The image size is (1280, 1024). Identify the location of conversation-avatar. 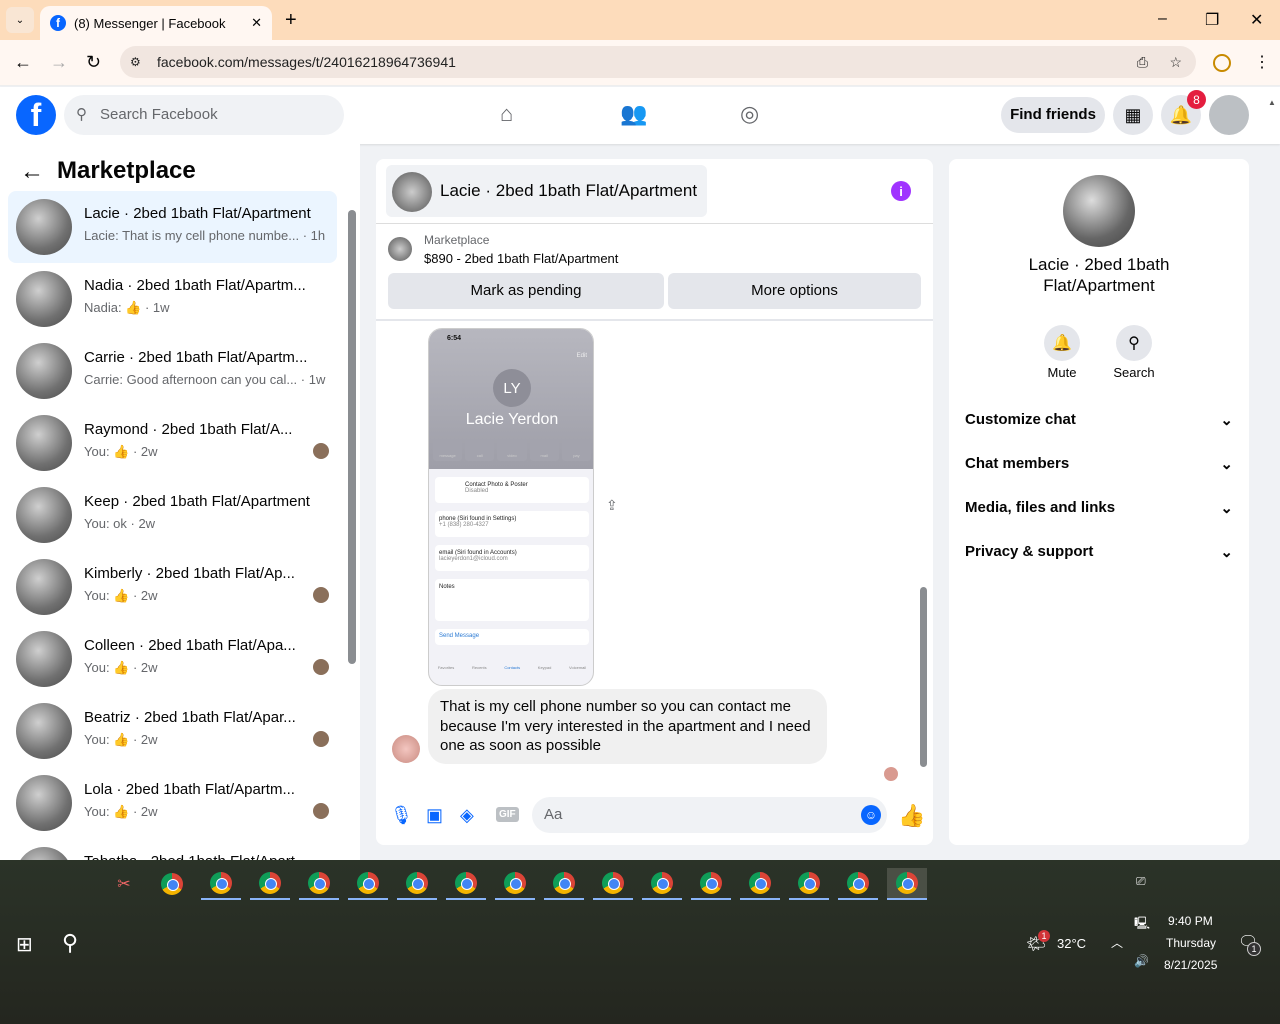
(44, 515).